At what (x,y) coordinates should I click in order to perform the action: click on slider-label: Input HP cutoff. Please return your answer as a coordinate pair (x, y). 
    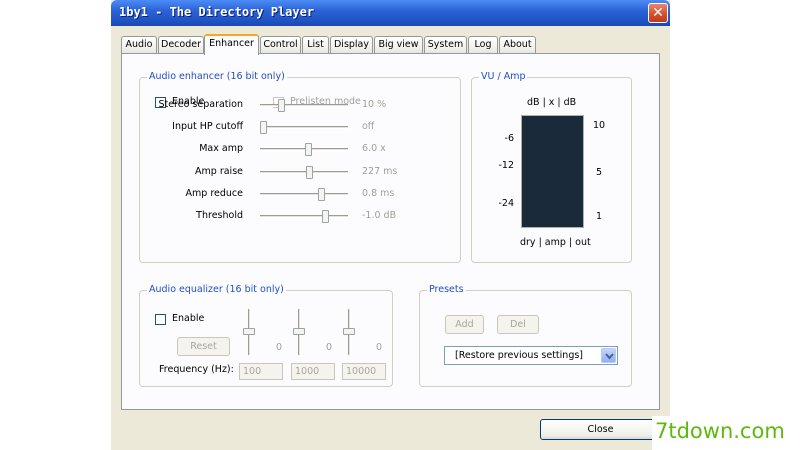
    Looking at the image, I should click on (207, 126).